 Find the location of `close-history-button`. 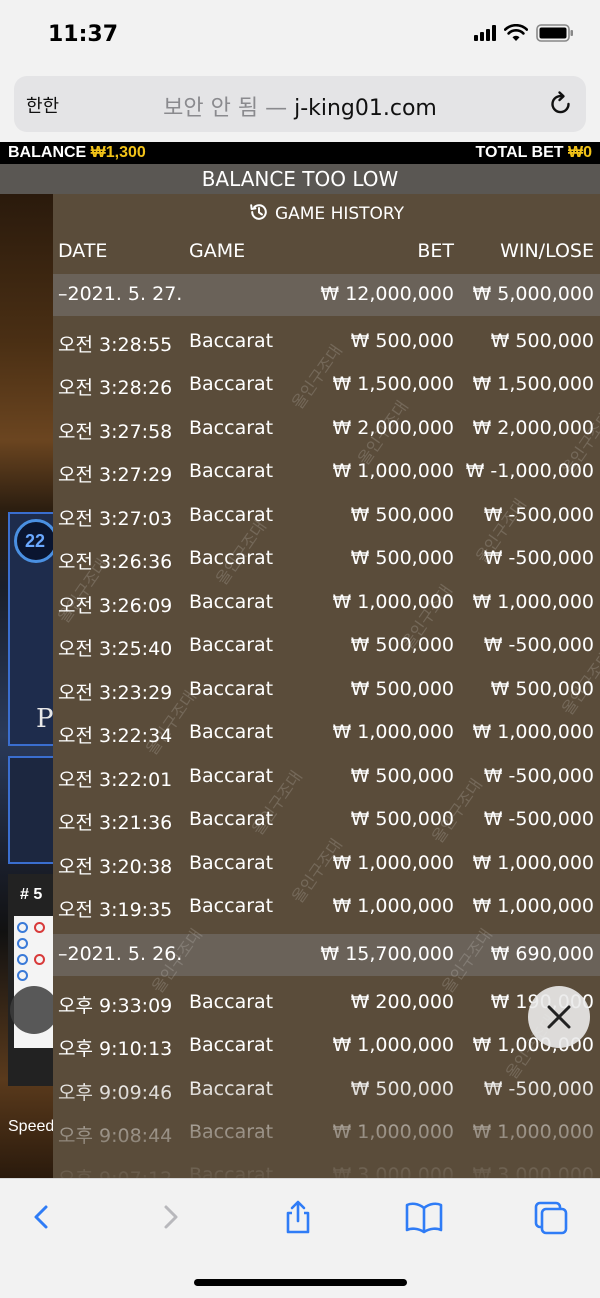

close-history-button is located at coordinates (559, 1017).